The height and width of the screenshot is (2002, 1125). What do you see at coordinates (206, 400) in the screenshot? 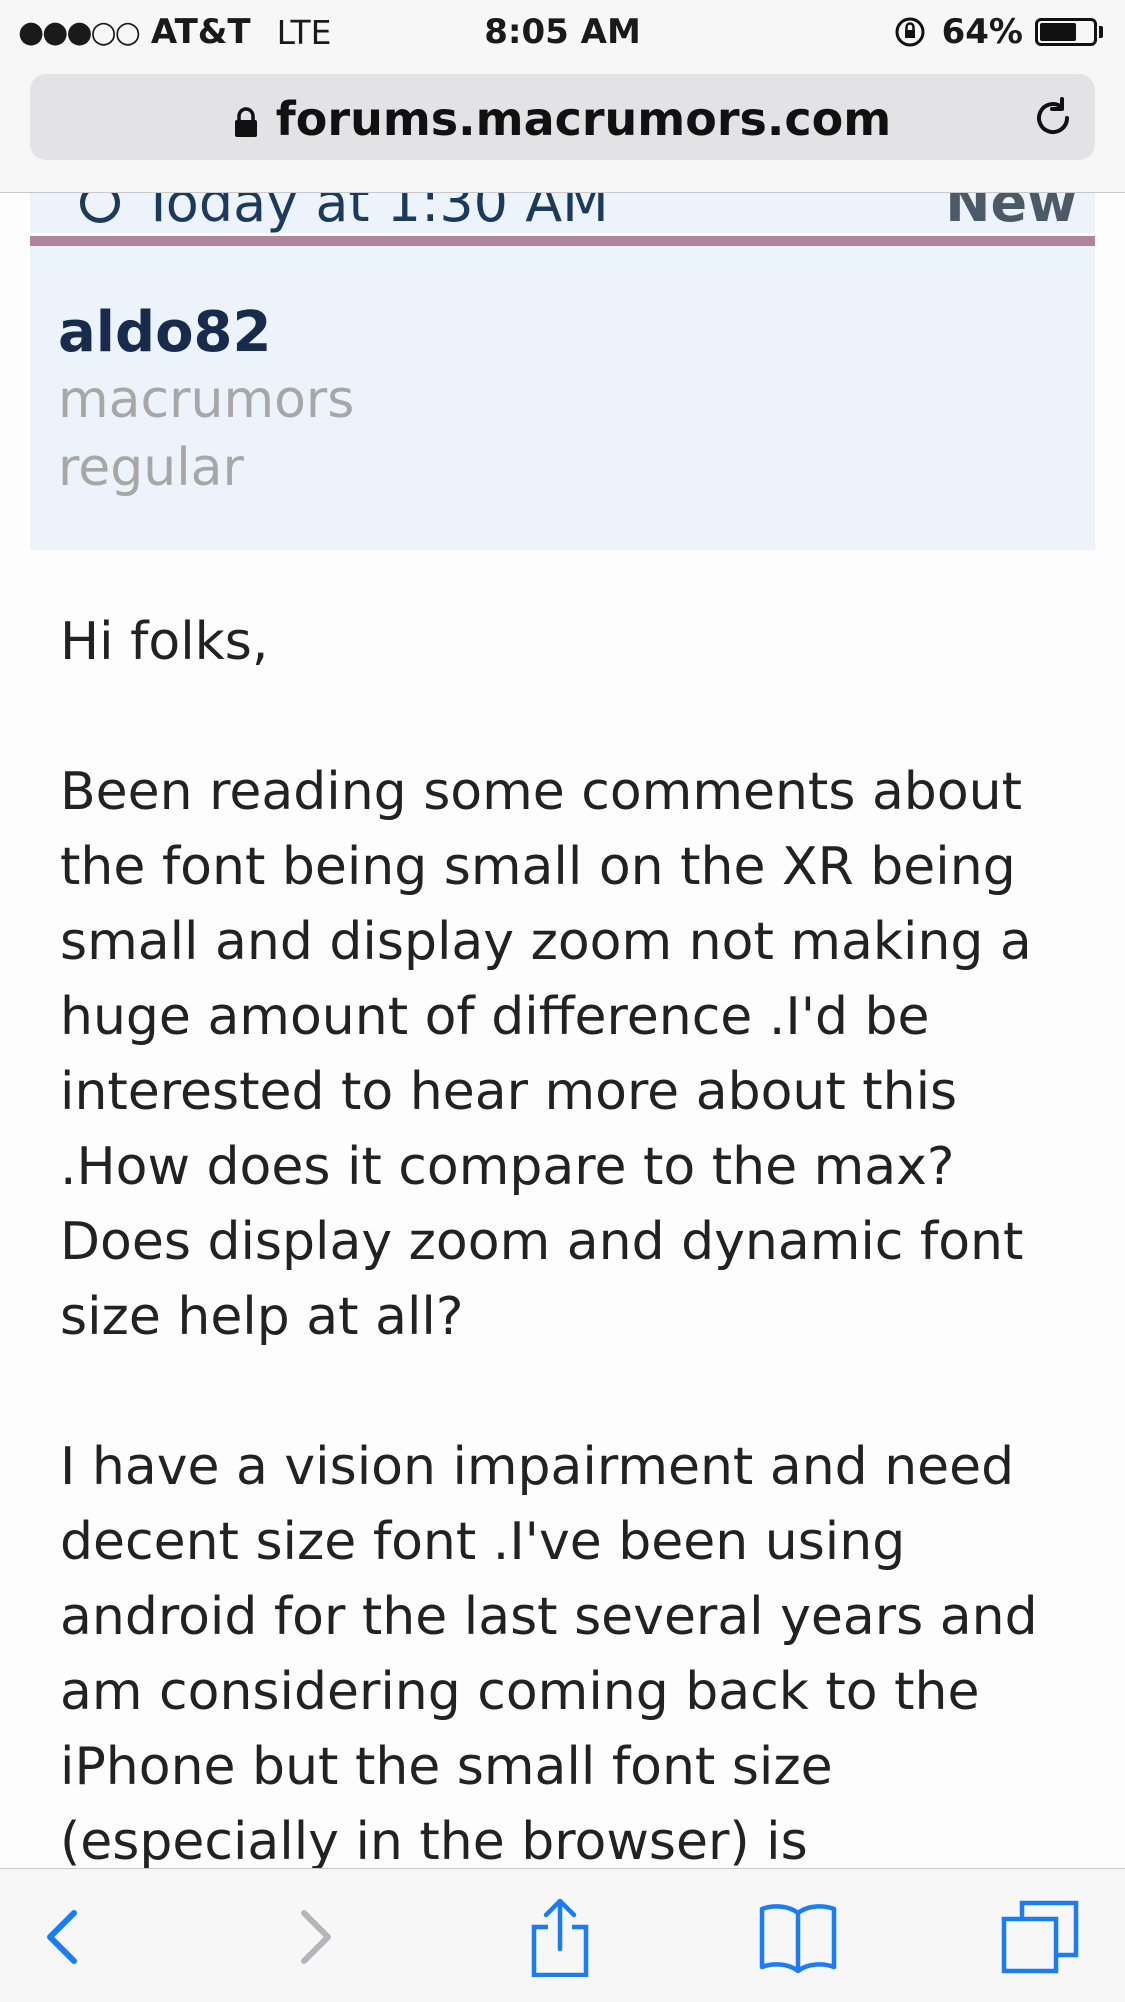
I see `user-title-line1: macrumors` at bounding box center [206, 400].